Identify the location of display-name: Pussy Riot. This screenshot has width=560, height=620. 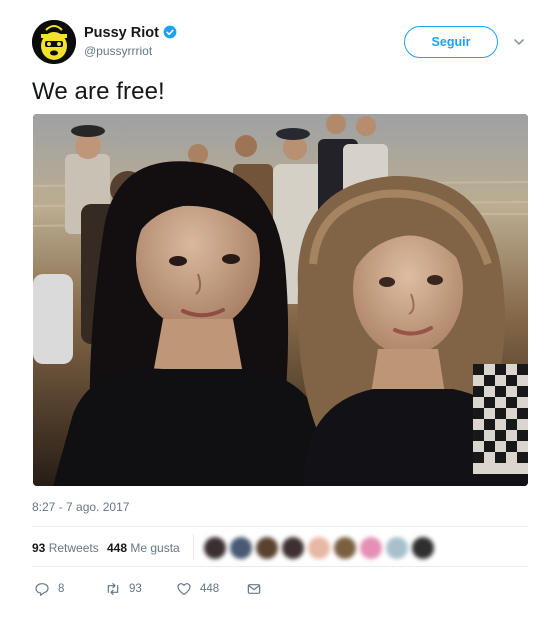
(121, 33).